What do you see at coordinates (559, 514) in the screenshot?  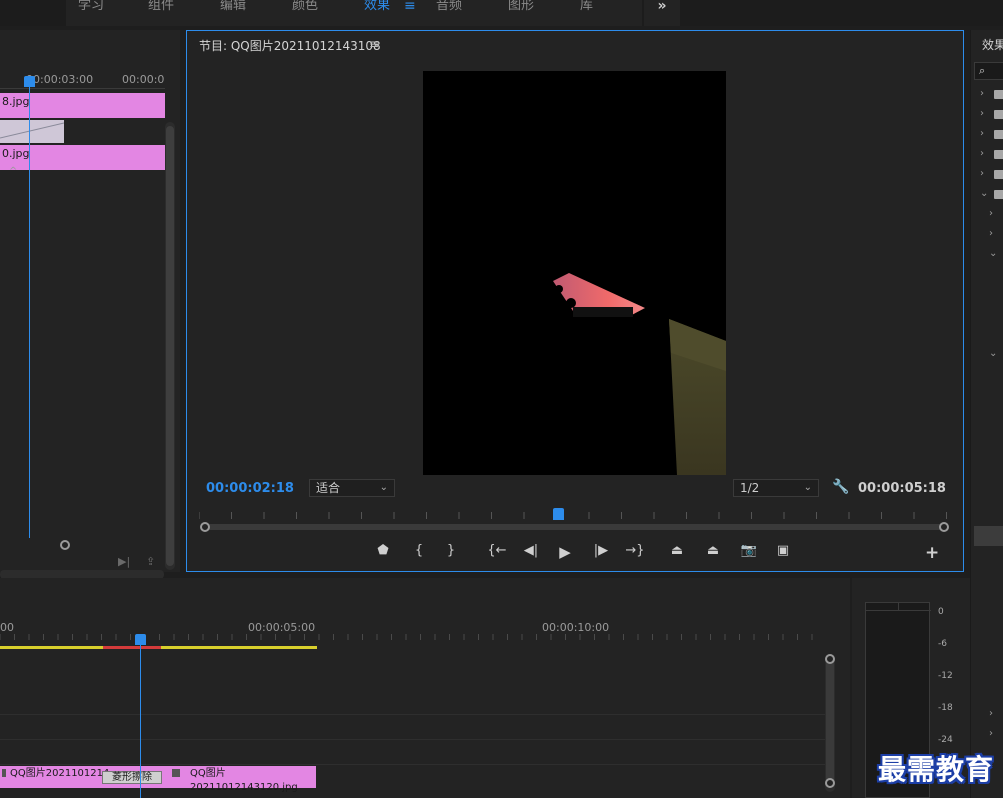 I see `program-playhead` at bounding box center [559, 514].